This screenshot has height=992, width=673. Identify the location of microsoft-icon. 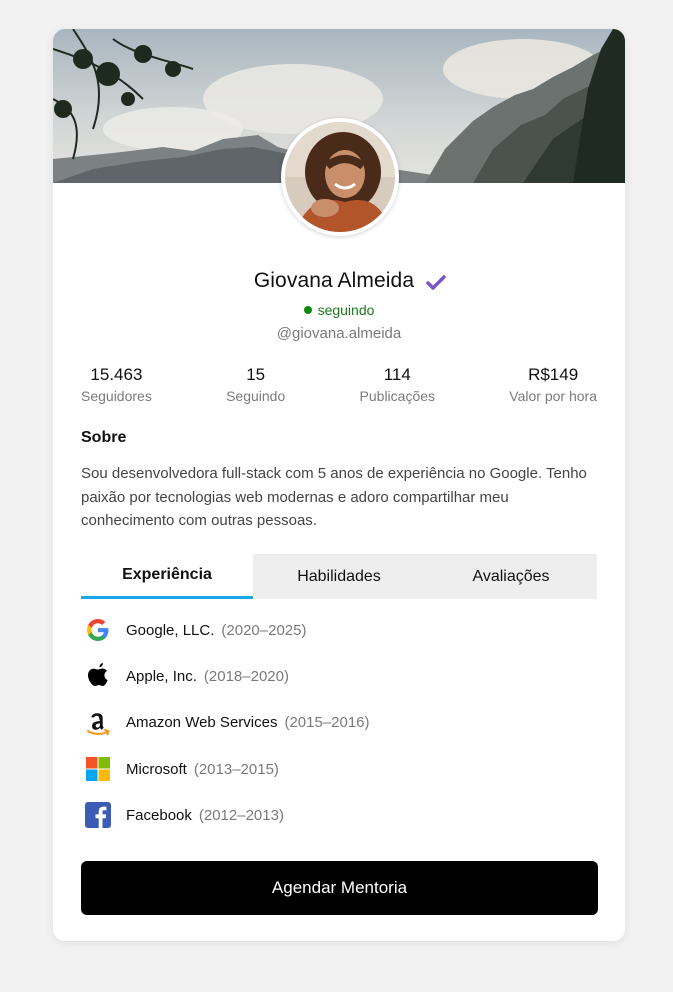
(98, 769).